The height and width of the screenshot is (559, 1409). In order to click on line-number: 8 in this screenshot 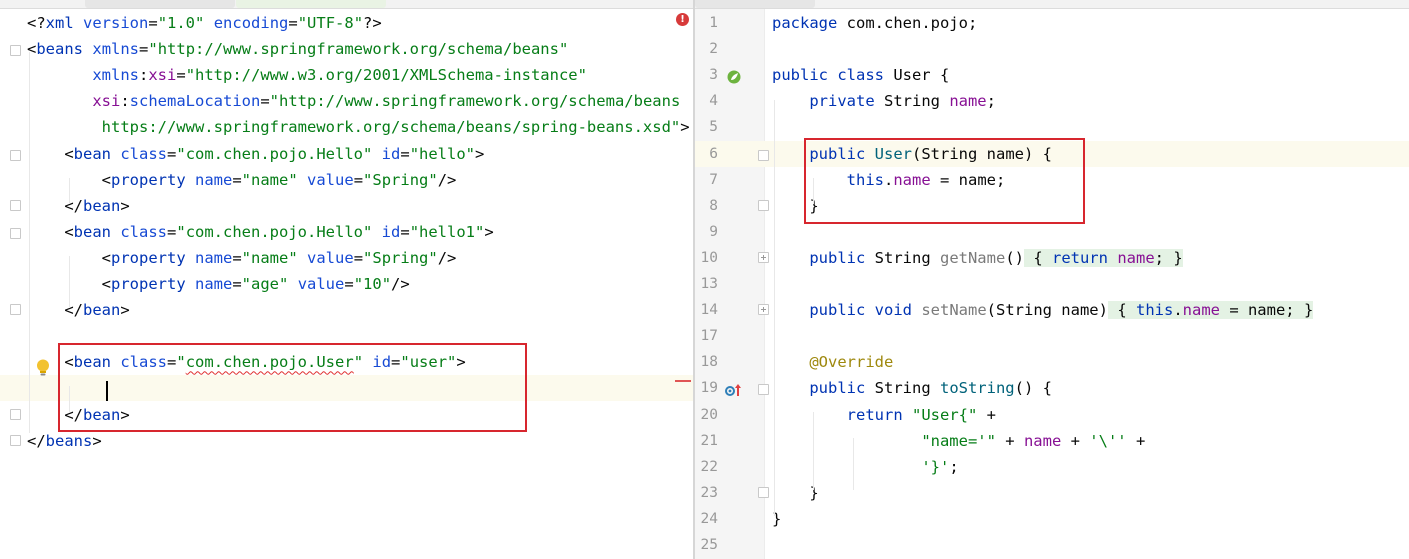, I will do `click(713, 205)`.